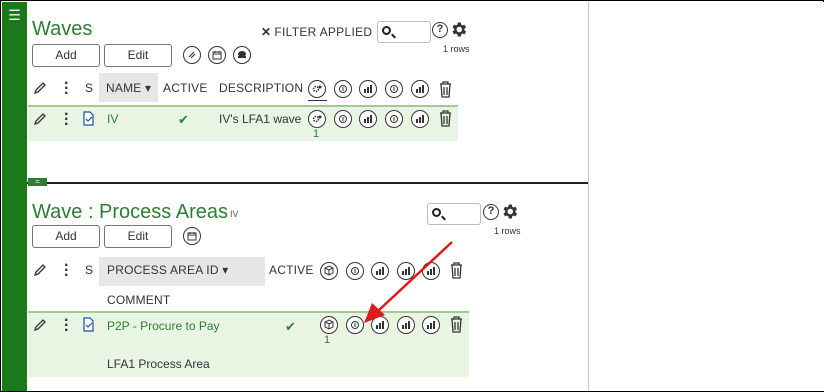 The image size is (824, 392). What do you see at coordinates (323, 32) in the screenshot?
I see `filter-applied-label: FILTER APPLIED` at bounding box center [323, 32].